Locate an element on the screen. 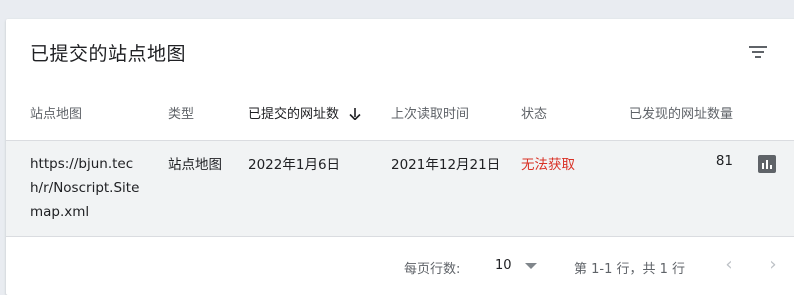  column-header-type: 类型 is located at coordinates (181, 112).